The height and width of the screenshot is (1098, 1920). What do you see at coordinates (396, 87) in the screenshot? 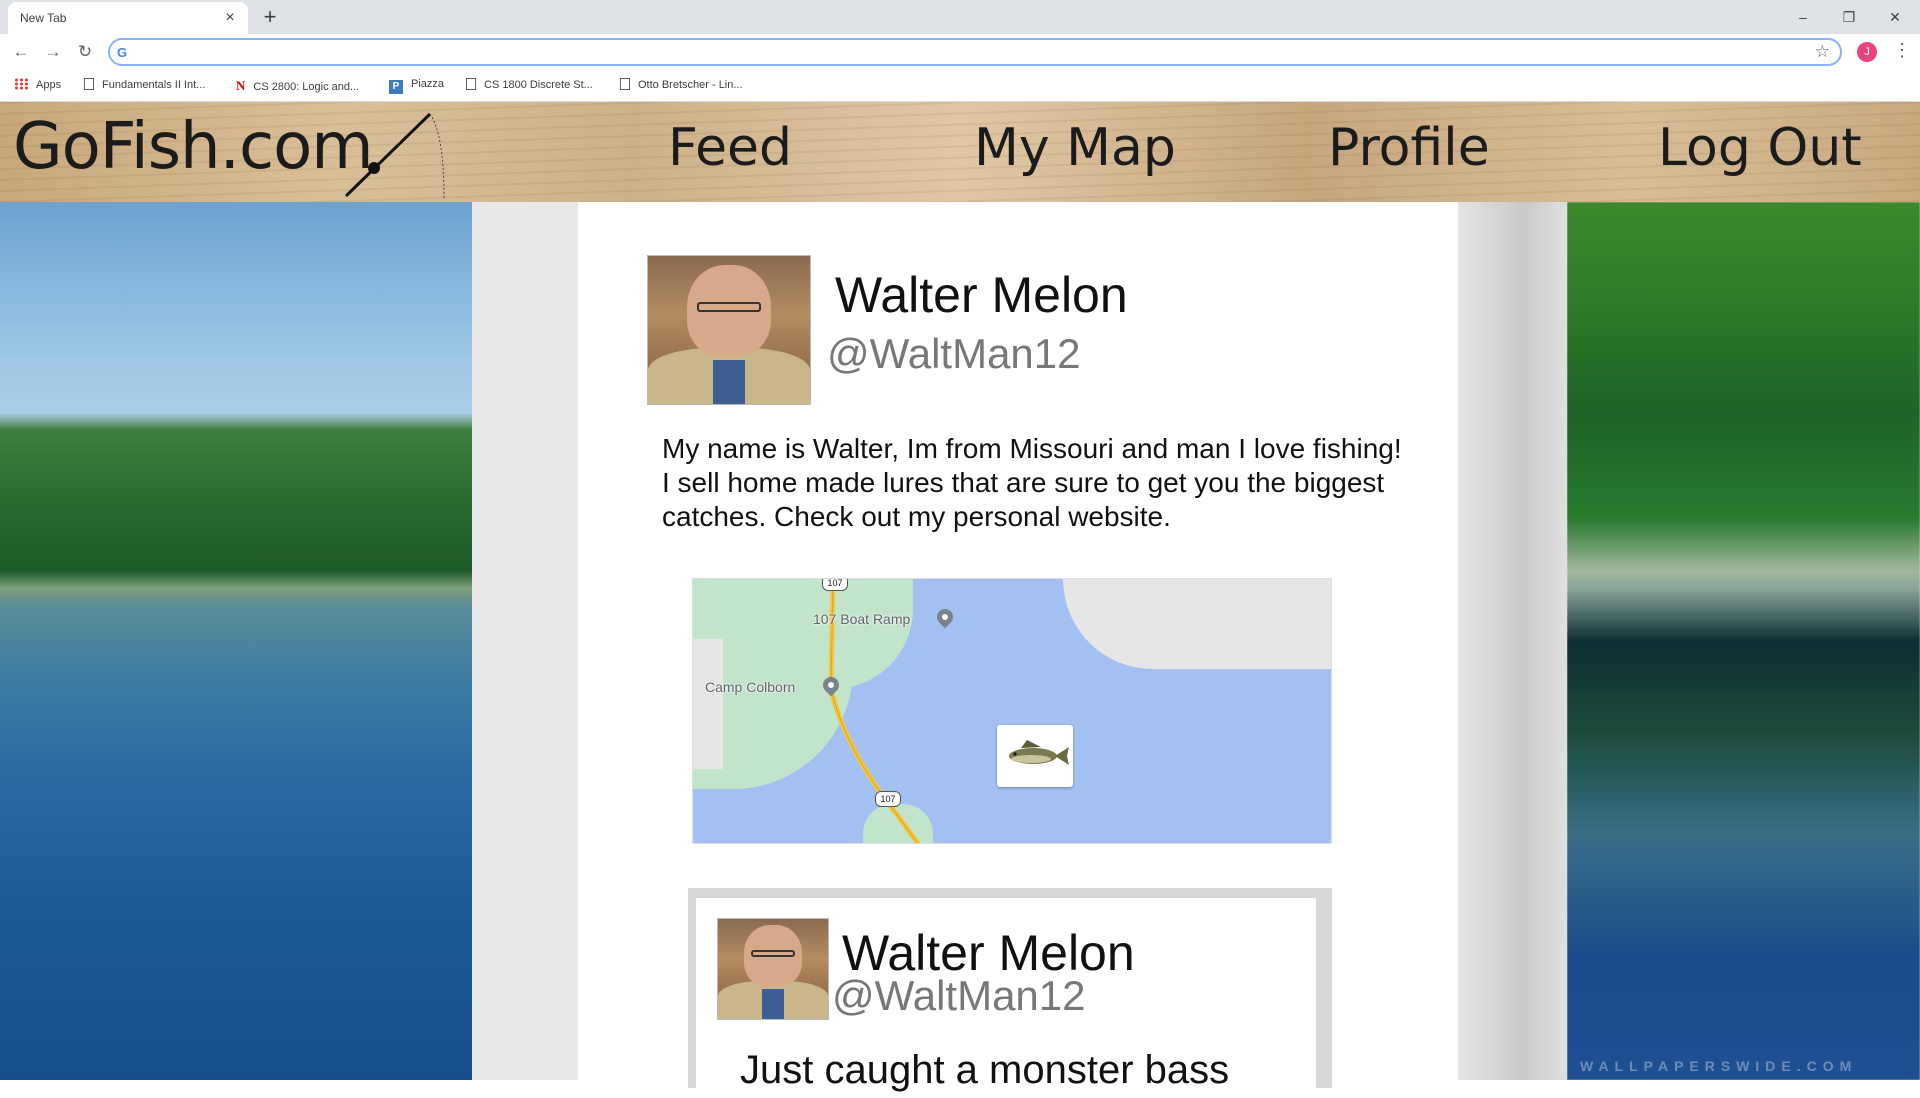
I see `piazza-icon: P` at bounding box center [396, 87].